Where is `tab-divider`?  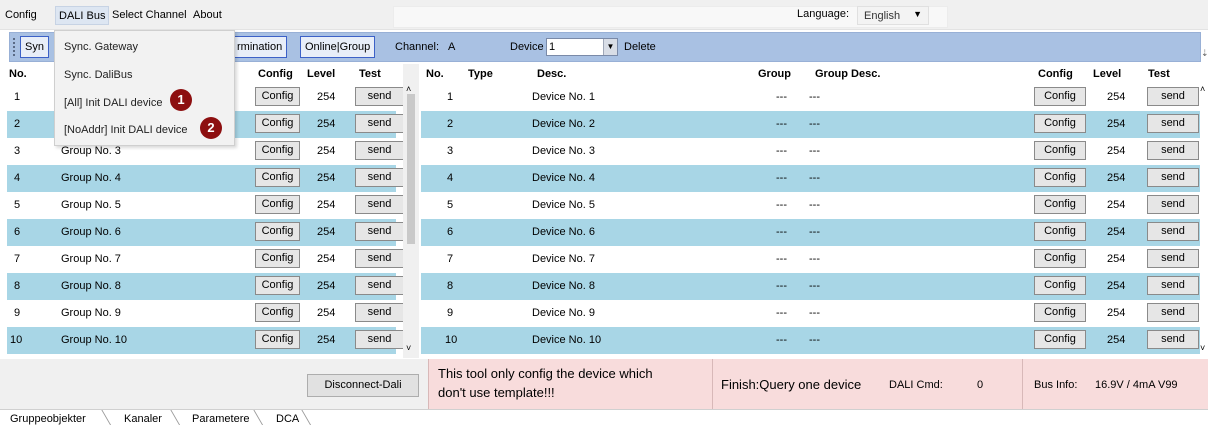
tab-divider is located at coordinates (306, 417).